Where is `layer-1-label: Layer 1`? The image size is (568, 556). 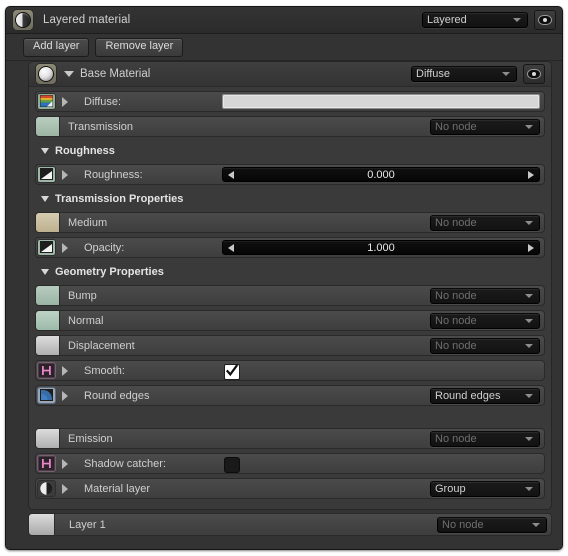 layer-1-label: Layer 1 is located at coordinates (87, 524).